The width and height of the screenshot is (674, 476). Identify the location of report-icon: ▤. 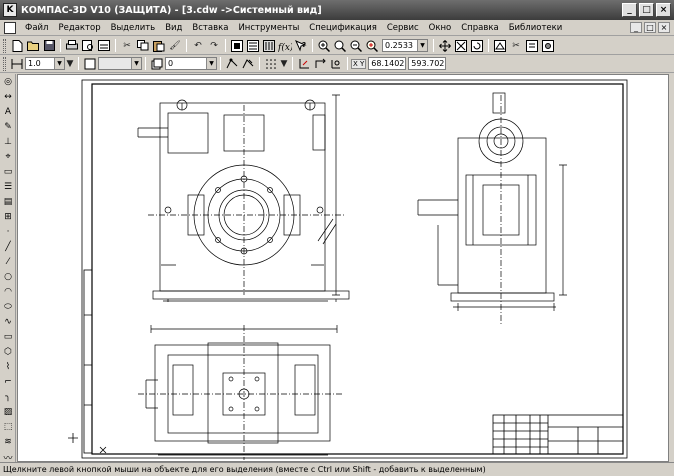
(8, 202).